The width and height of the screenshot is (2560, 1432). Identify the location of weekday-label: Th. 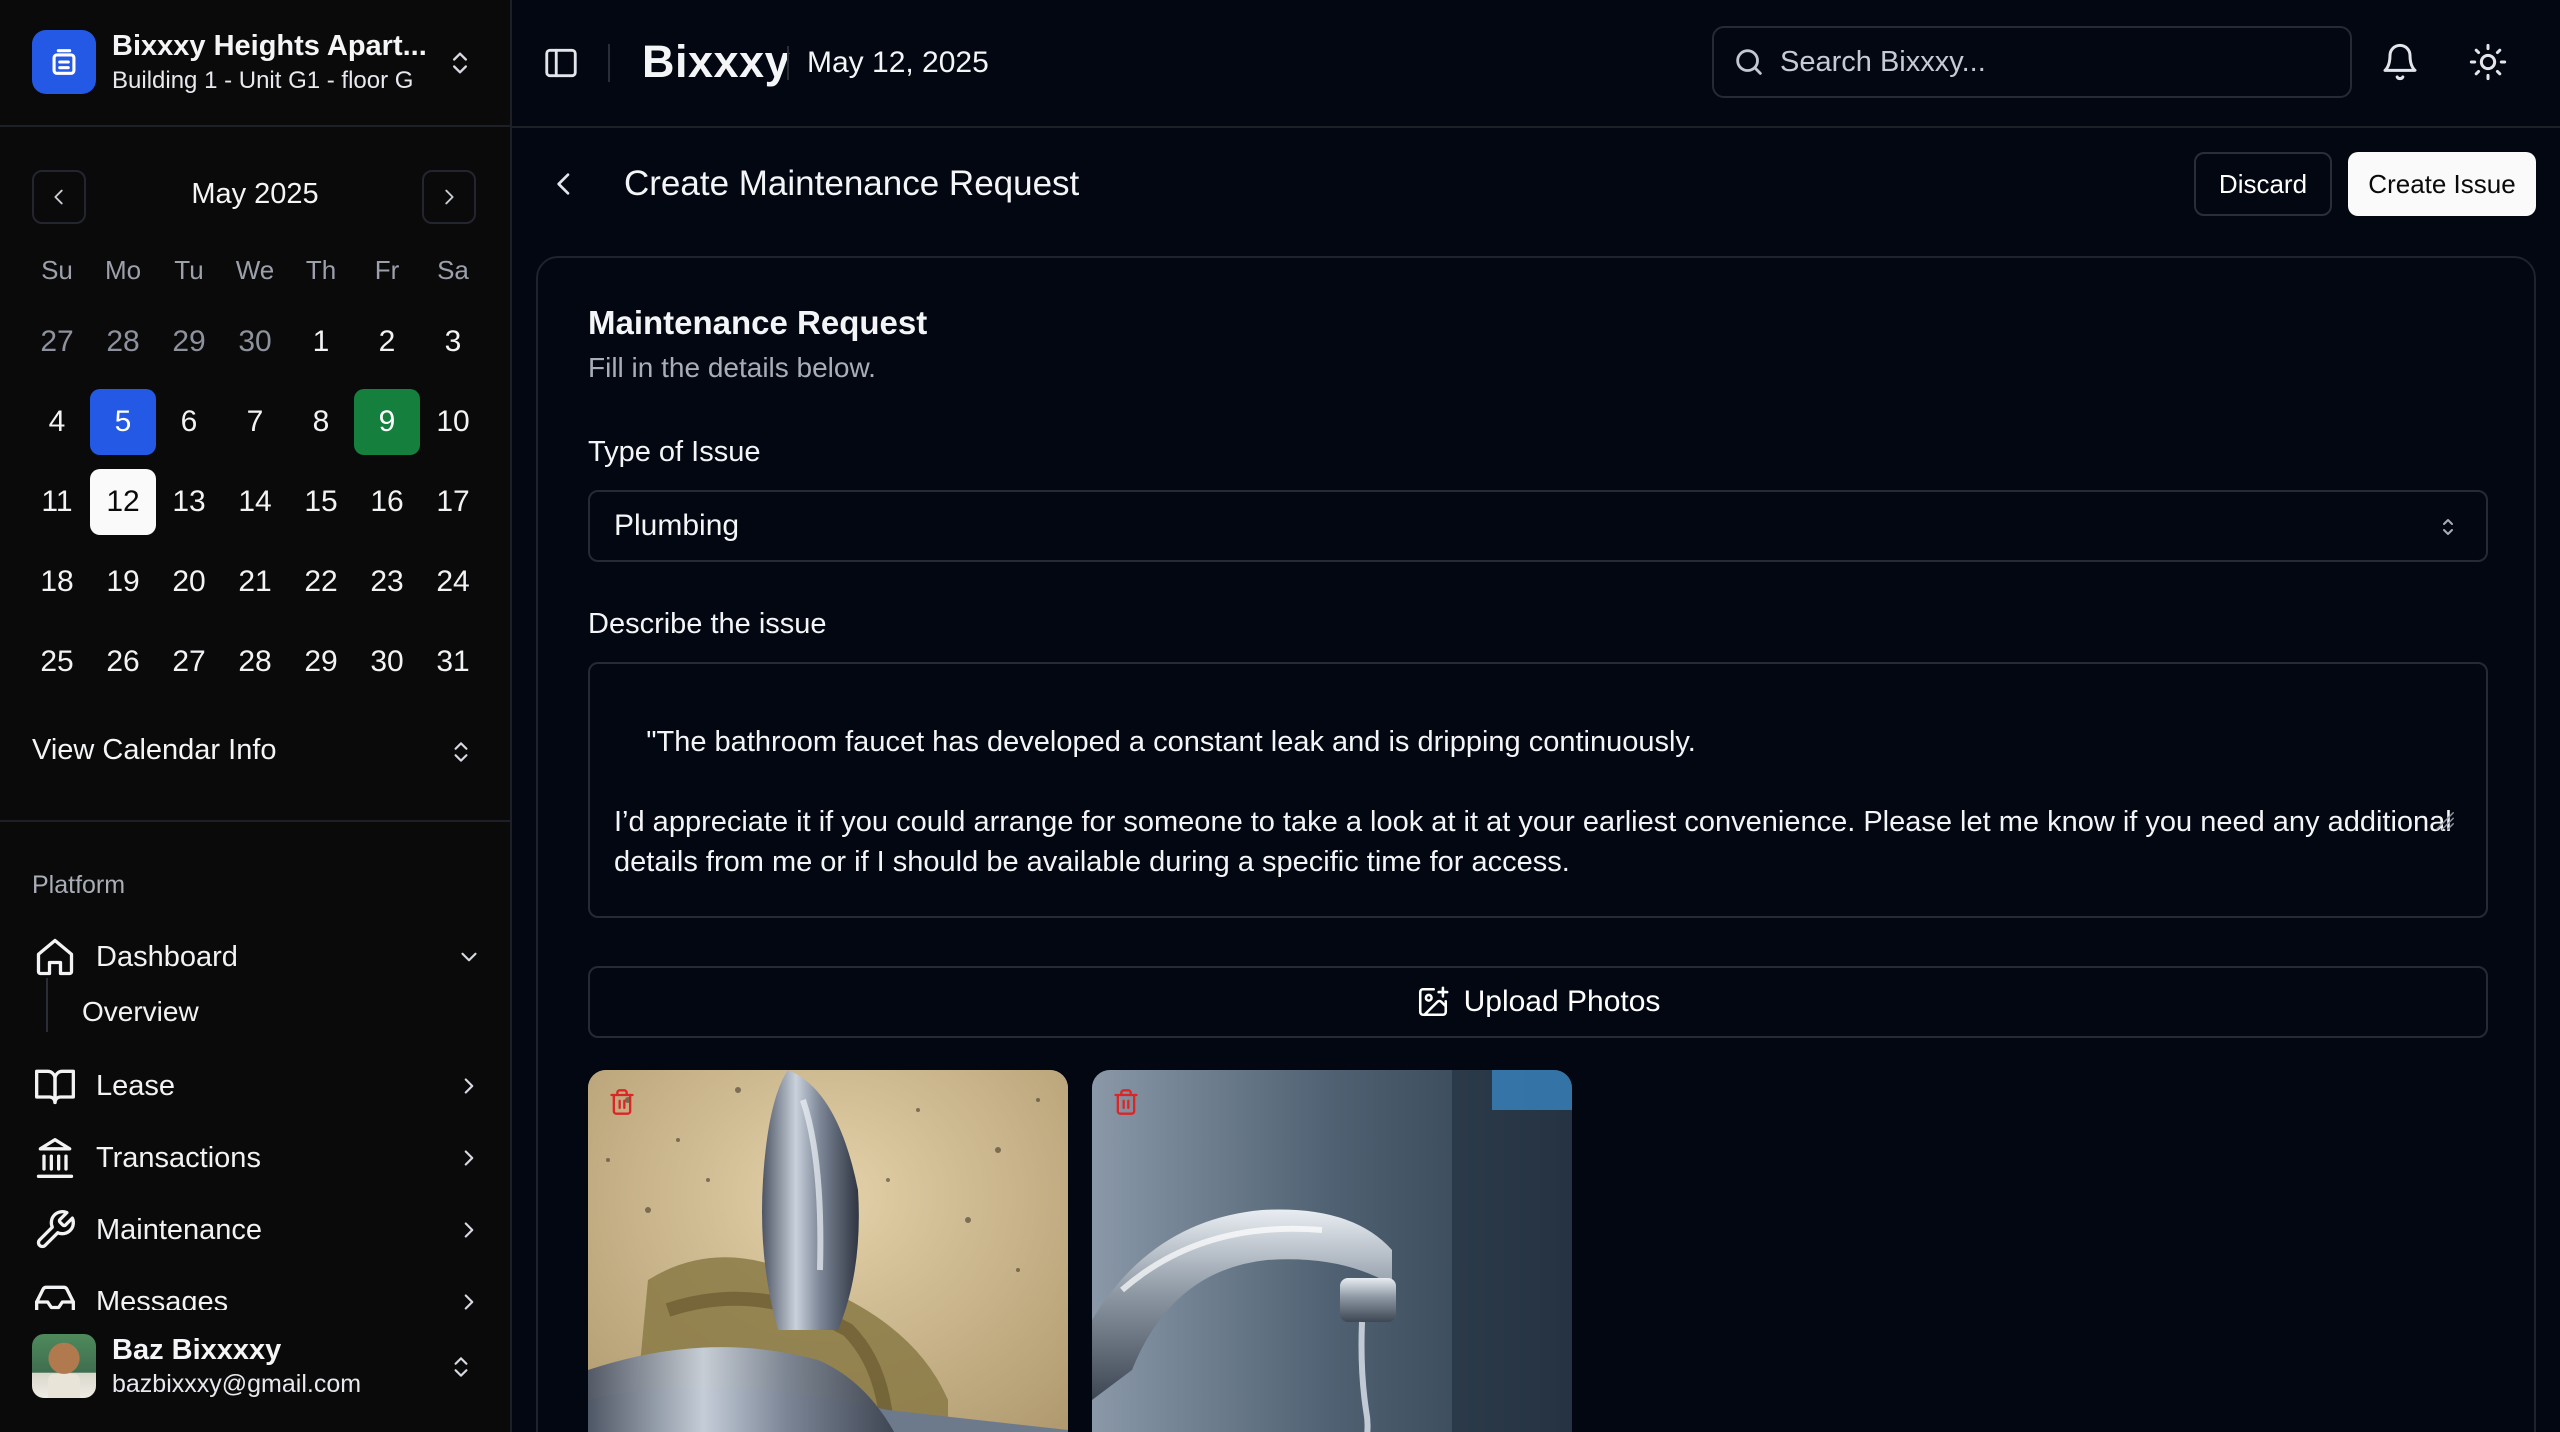
(321, 269).